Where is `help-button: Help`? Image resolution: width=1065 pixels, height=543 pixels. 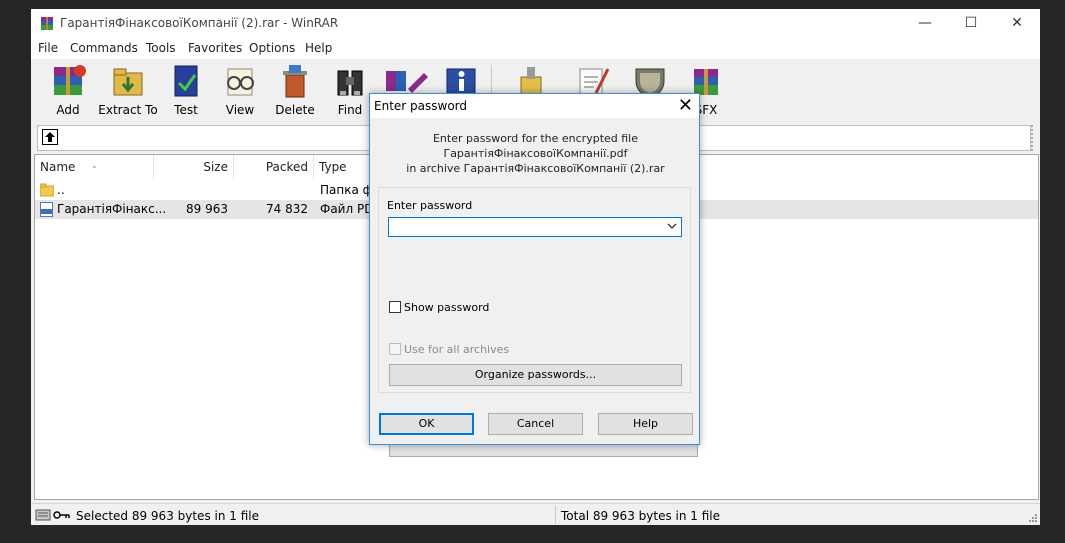
help-button: Help is located at coordinates (645, 424).